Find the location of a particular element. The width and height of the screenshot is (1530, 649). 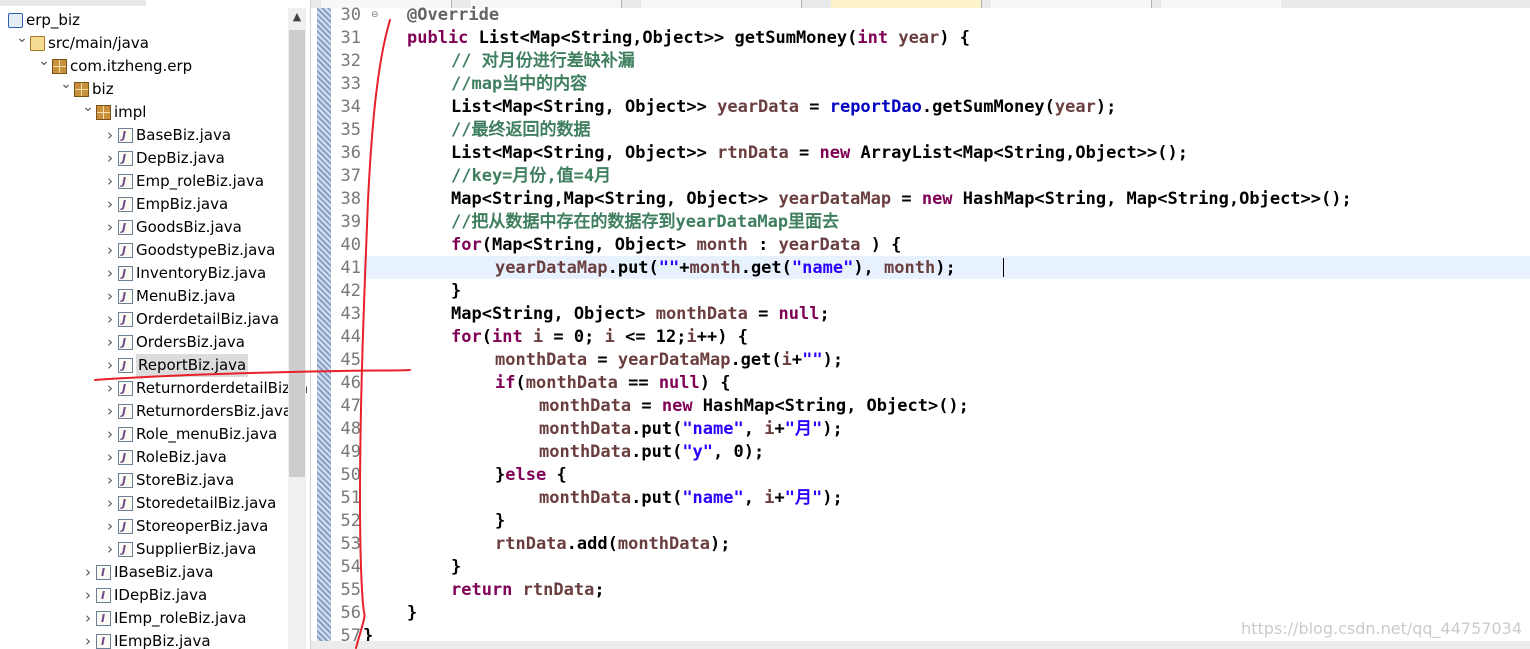

tree-item: › BaseBiz.java is located at coordinates (144, 135).